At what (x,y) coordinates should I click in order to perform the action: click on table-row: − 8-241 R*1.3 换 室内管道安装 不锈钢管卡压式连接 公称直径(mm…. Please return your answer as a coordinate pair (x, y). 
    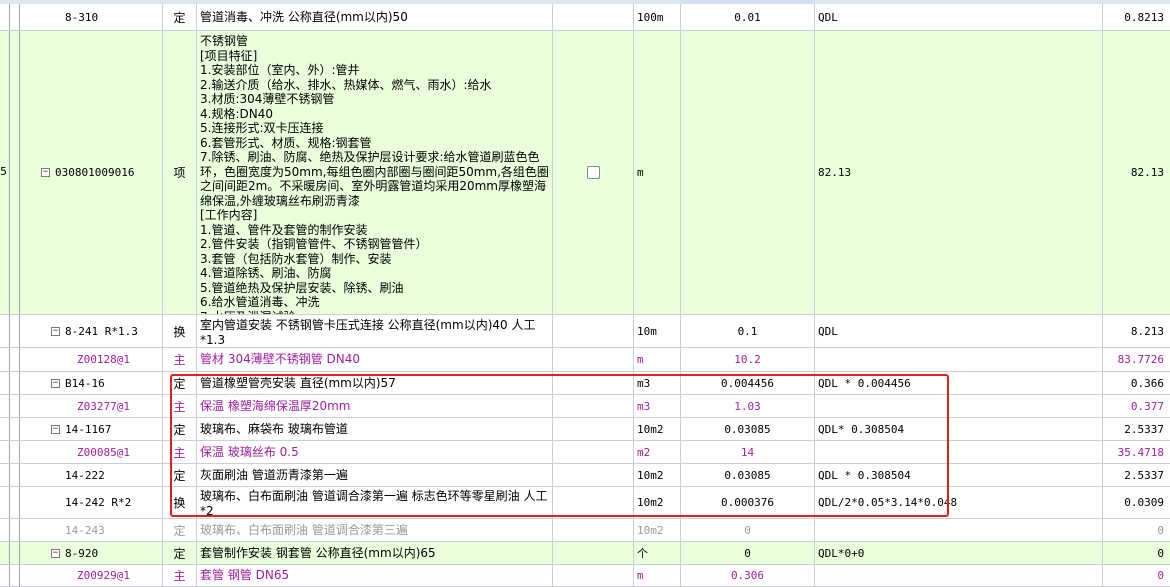
    Looking at the image, I should click on (585, 331).